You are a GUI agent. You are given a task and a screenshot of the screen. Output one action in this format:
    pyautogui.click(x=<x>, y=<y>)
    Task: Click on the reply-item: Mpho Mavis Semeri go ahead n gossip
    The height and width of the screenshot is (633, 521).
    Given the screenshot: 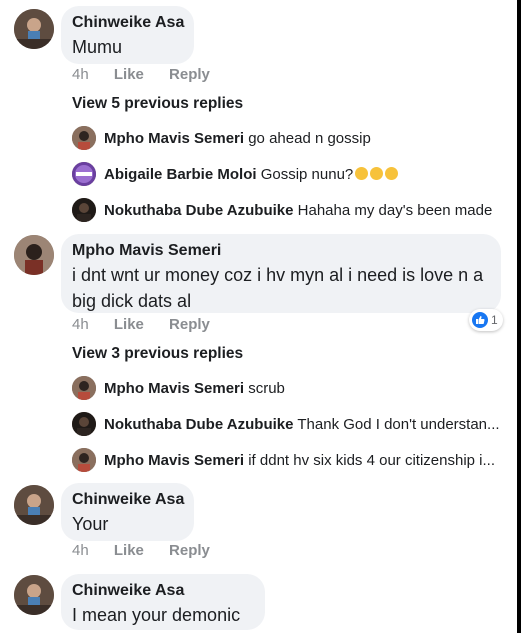 What is the action you would take?
    pyautogui.click(x=237, y=138)
    